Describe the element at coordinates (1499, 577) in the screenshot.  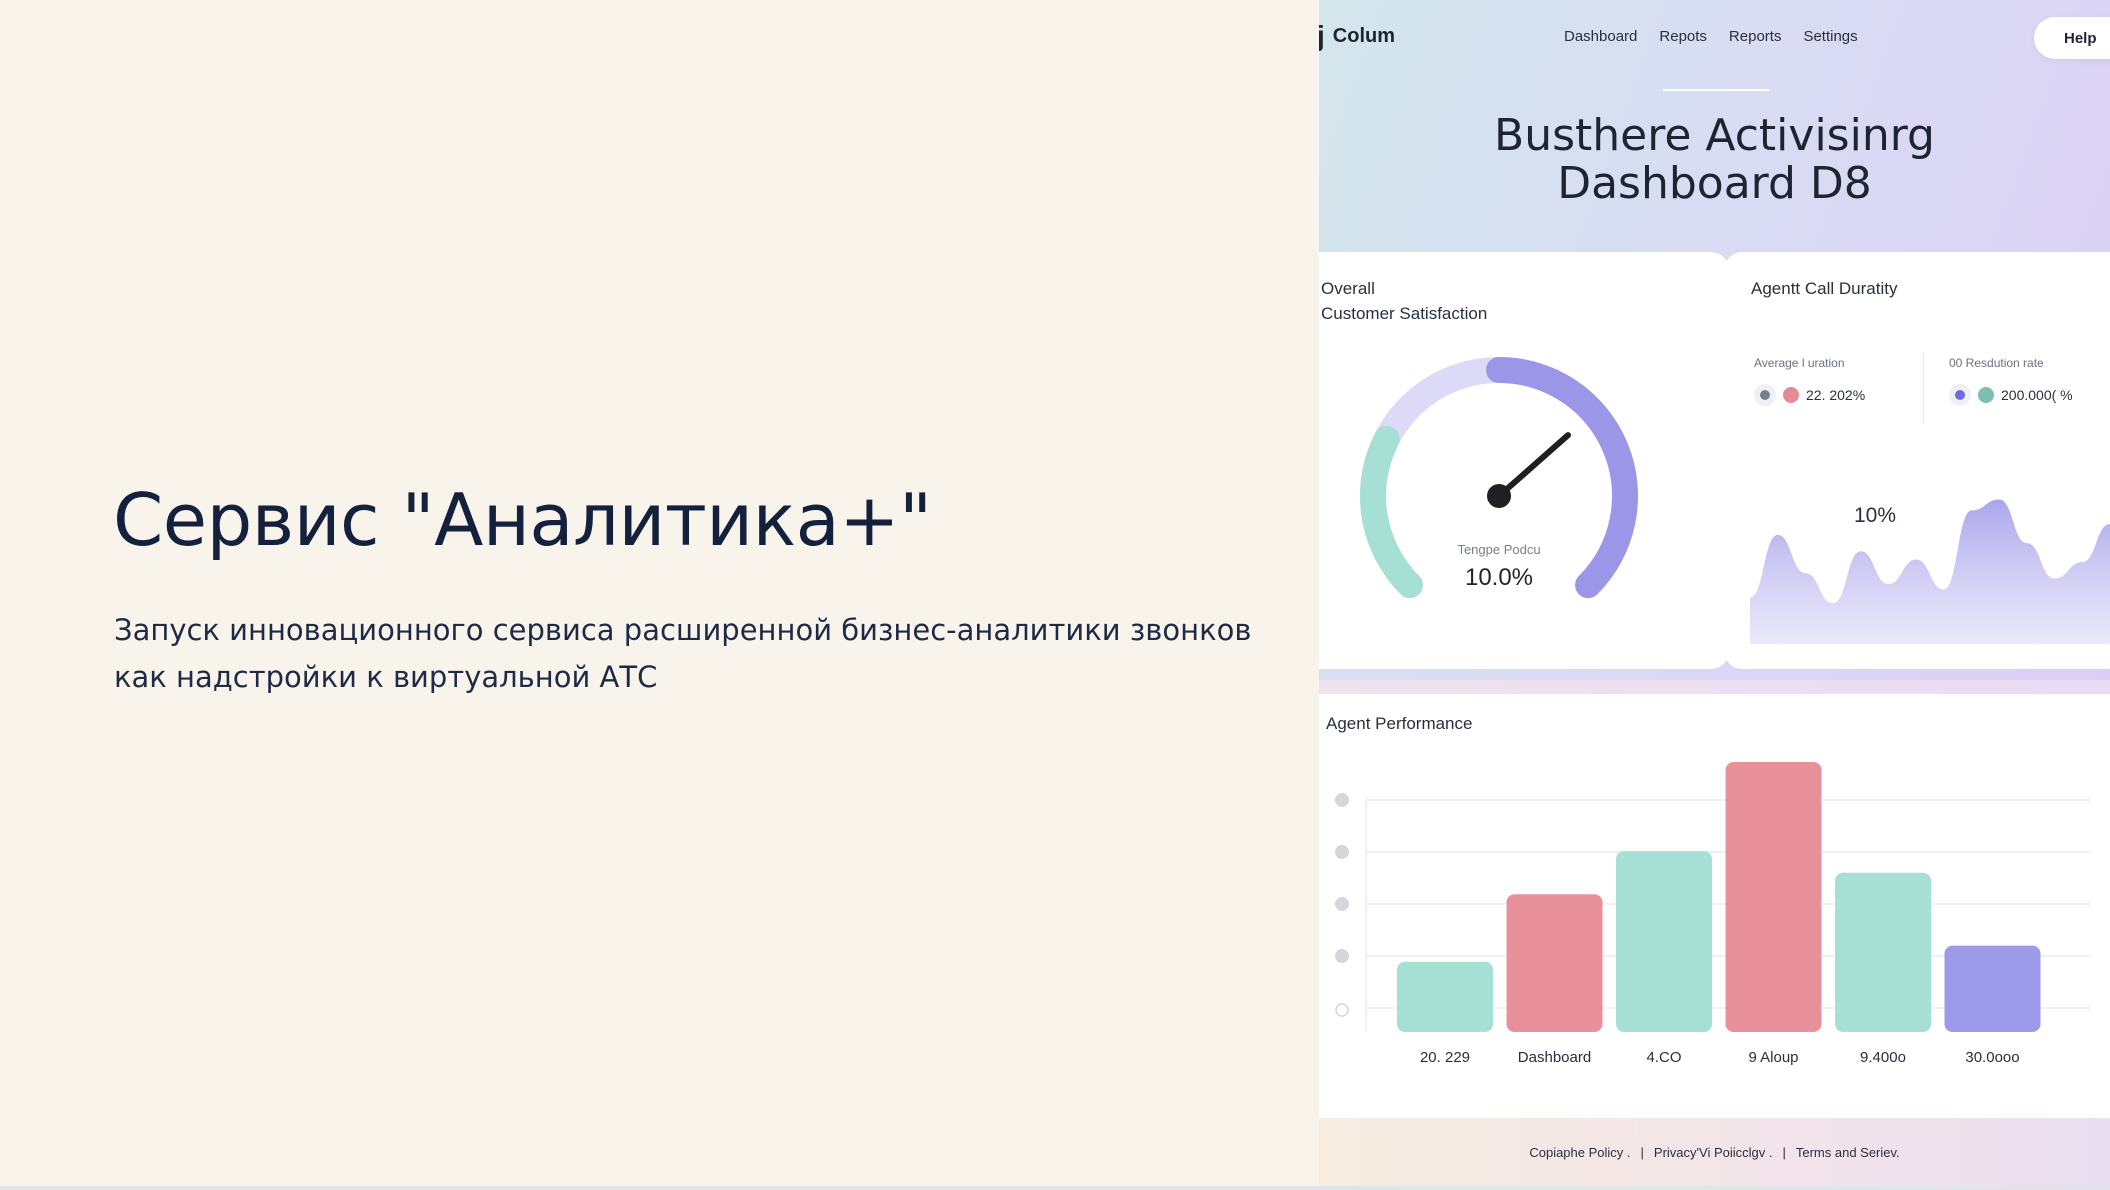
I see `gauge-value: 10.0%` at that location.